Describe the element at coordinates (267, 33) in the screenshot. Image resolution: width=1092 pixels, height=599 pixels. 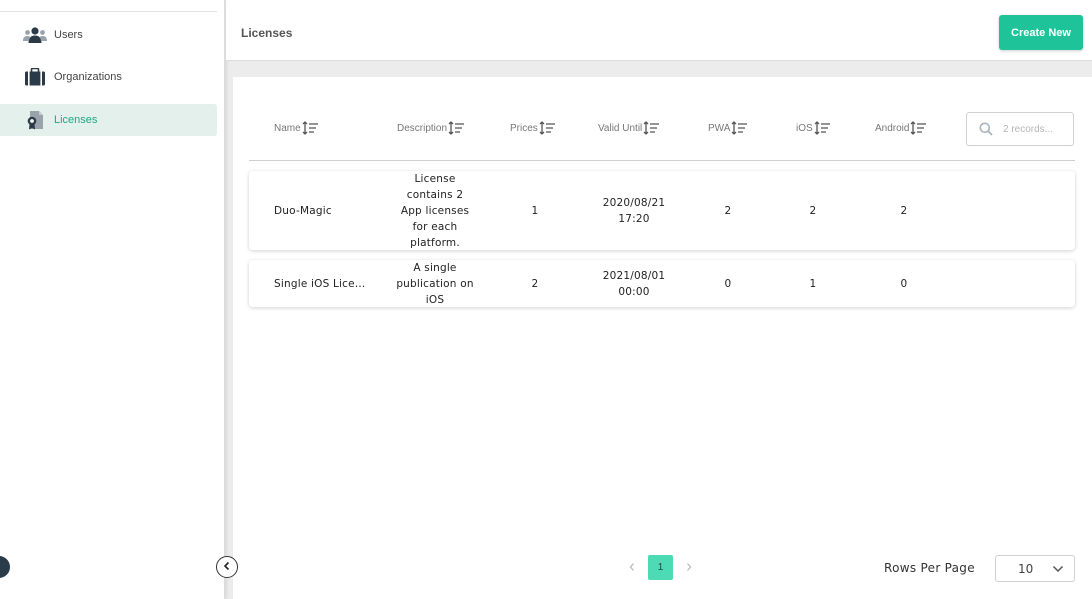
I see `page-title: Licenses` at that location.